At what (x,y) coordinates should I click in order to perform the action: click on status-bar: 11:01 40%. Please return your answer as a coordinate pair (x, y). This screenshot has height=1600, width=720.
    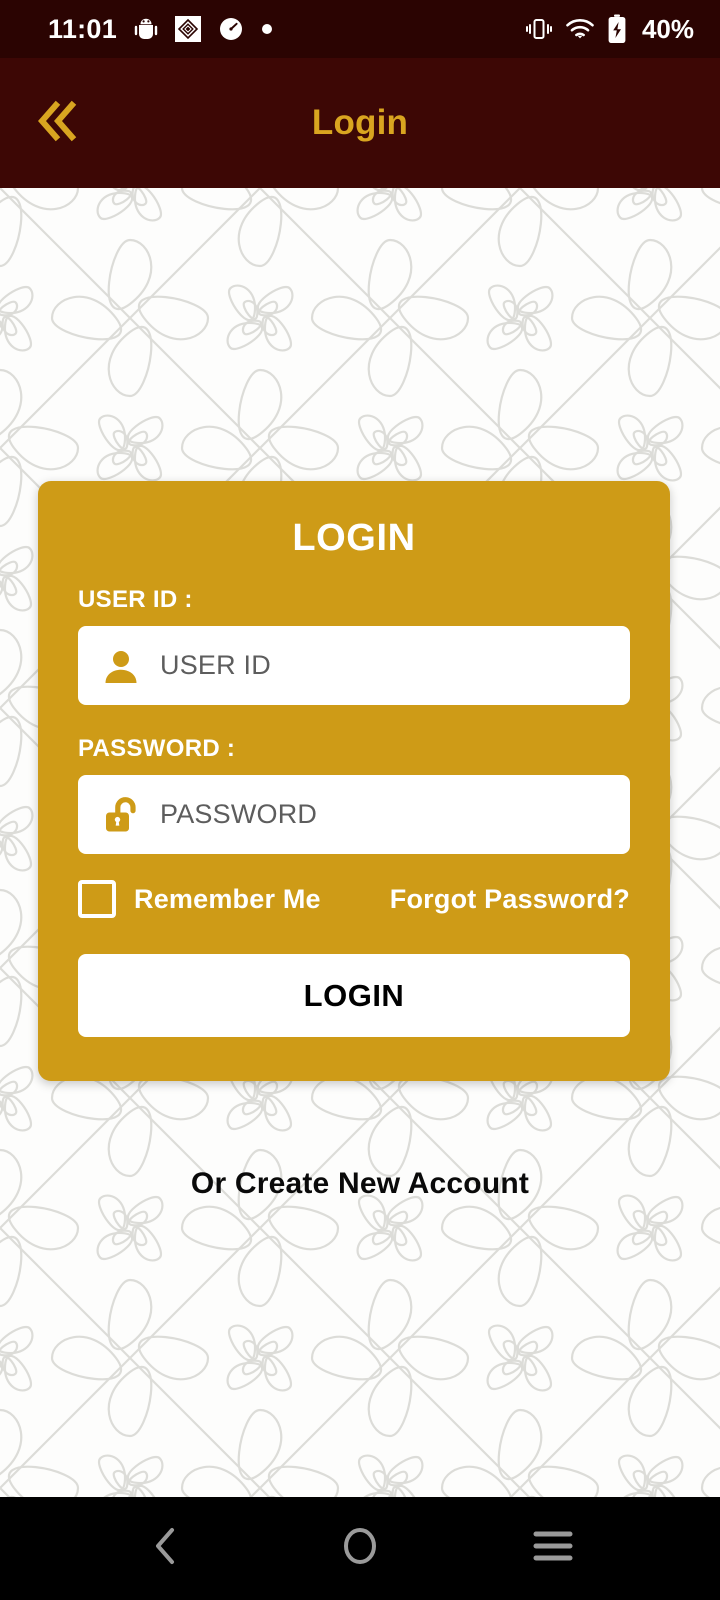
    Looking at the image, I should click on (360, 29).